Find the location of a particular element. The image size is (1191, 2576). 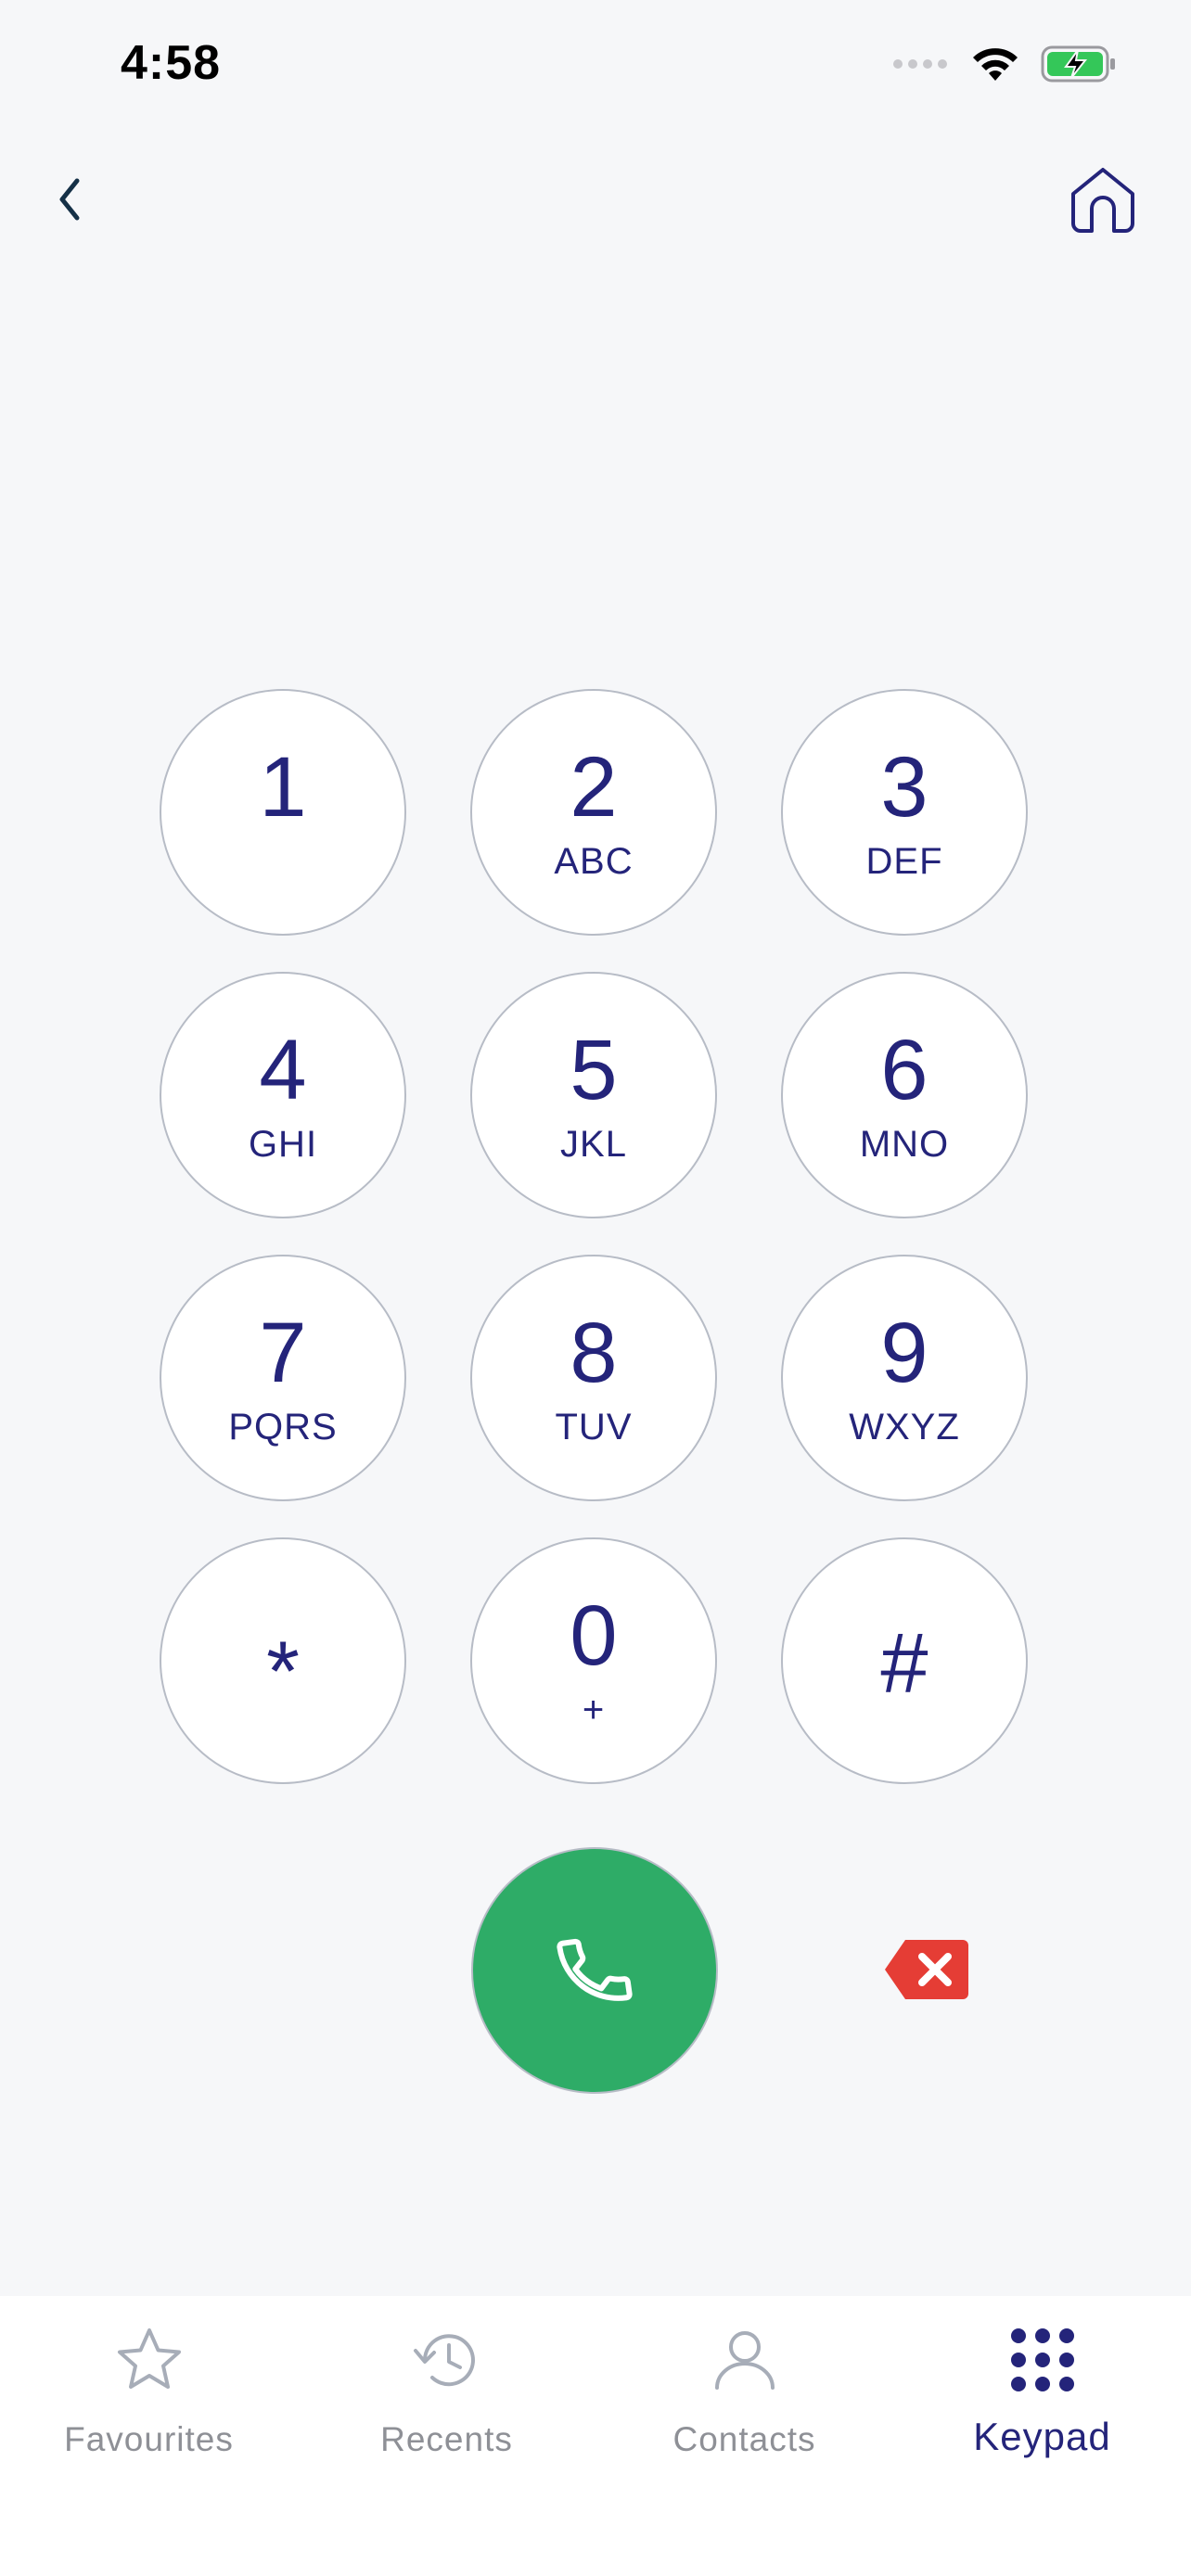

key-letters: TUV is located at coordinates (594, 1427).